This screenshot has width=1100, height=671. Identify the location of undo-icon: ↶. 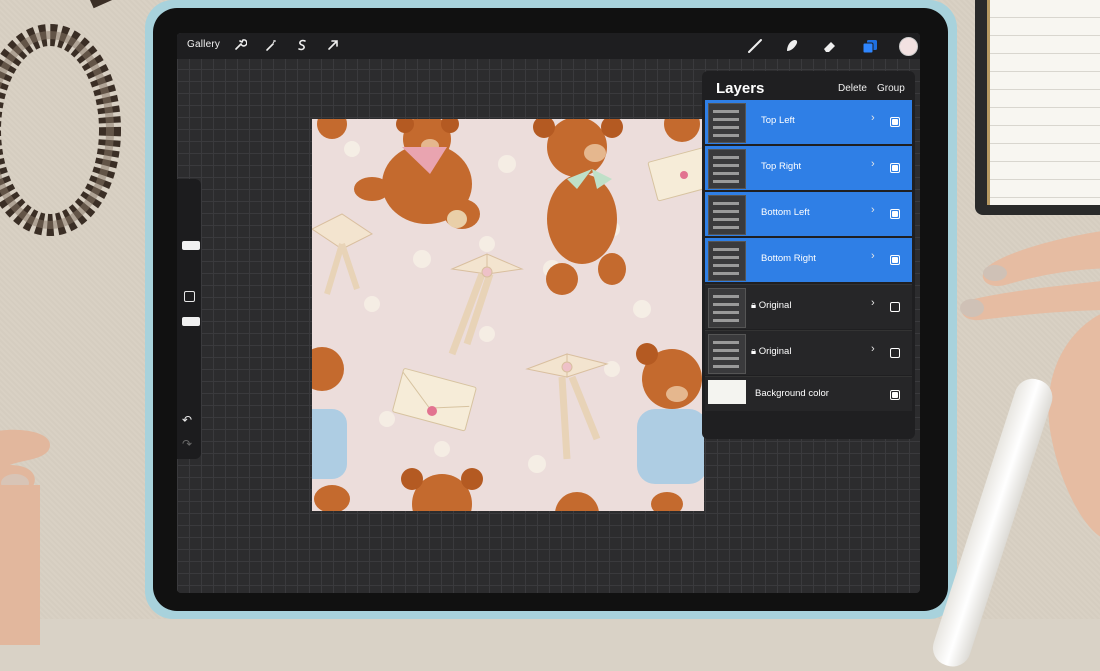
(187, 420).